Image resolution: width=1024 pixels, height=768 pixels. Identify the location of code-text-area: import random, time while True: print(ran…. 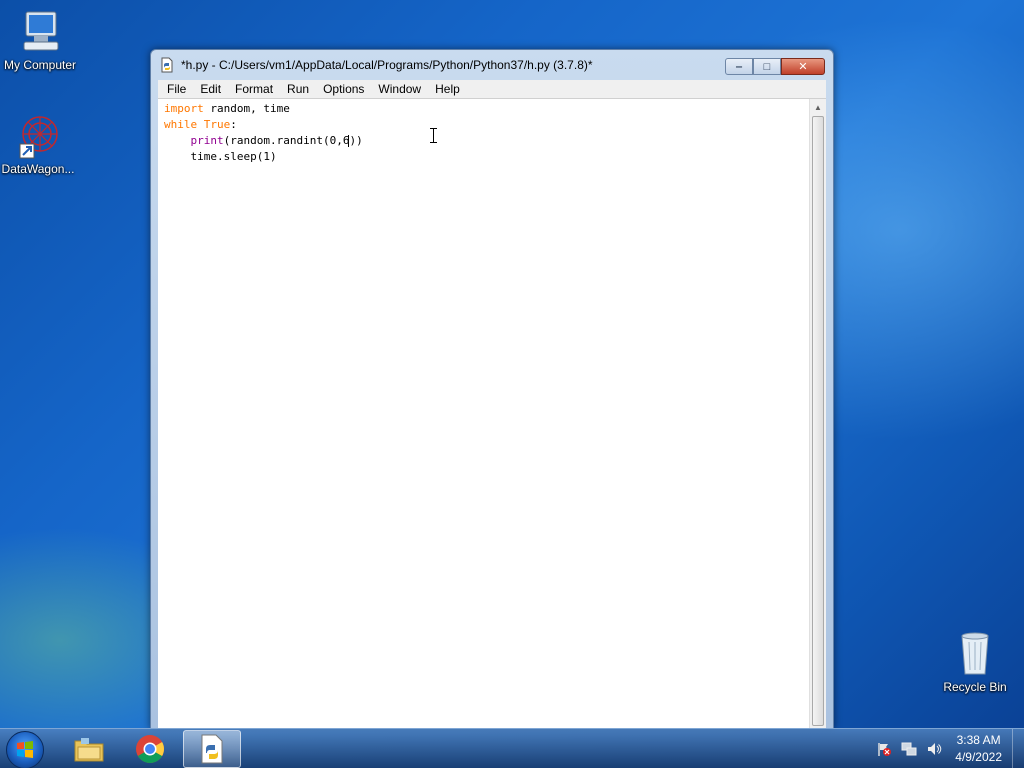
(483, 133).